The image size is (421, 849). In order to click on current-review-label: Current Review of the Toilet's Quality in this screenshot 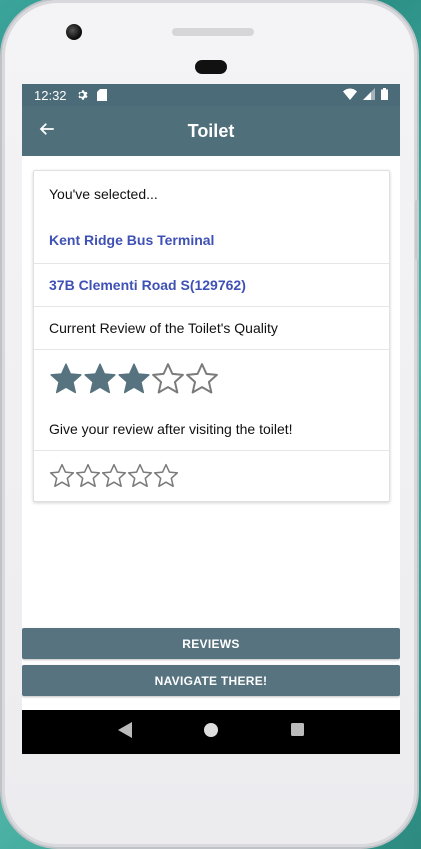, I will do `click(211, 327)`.